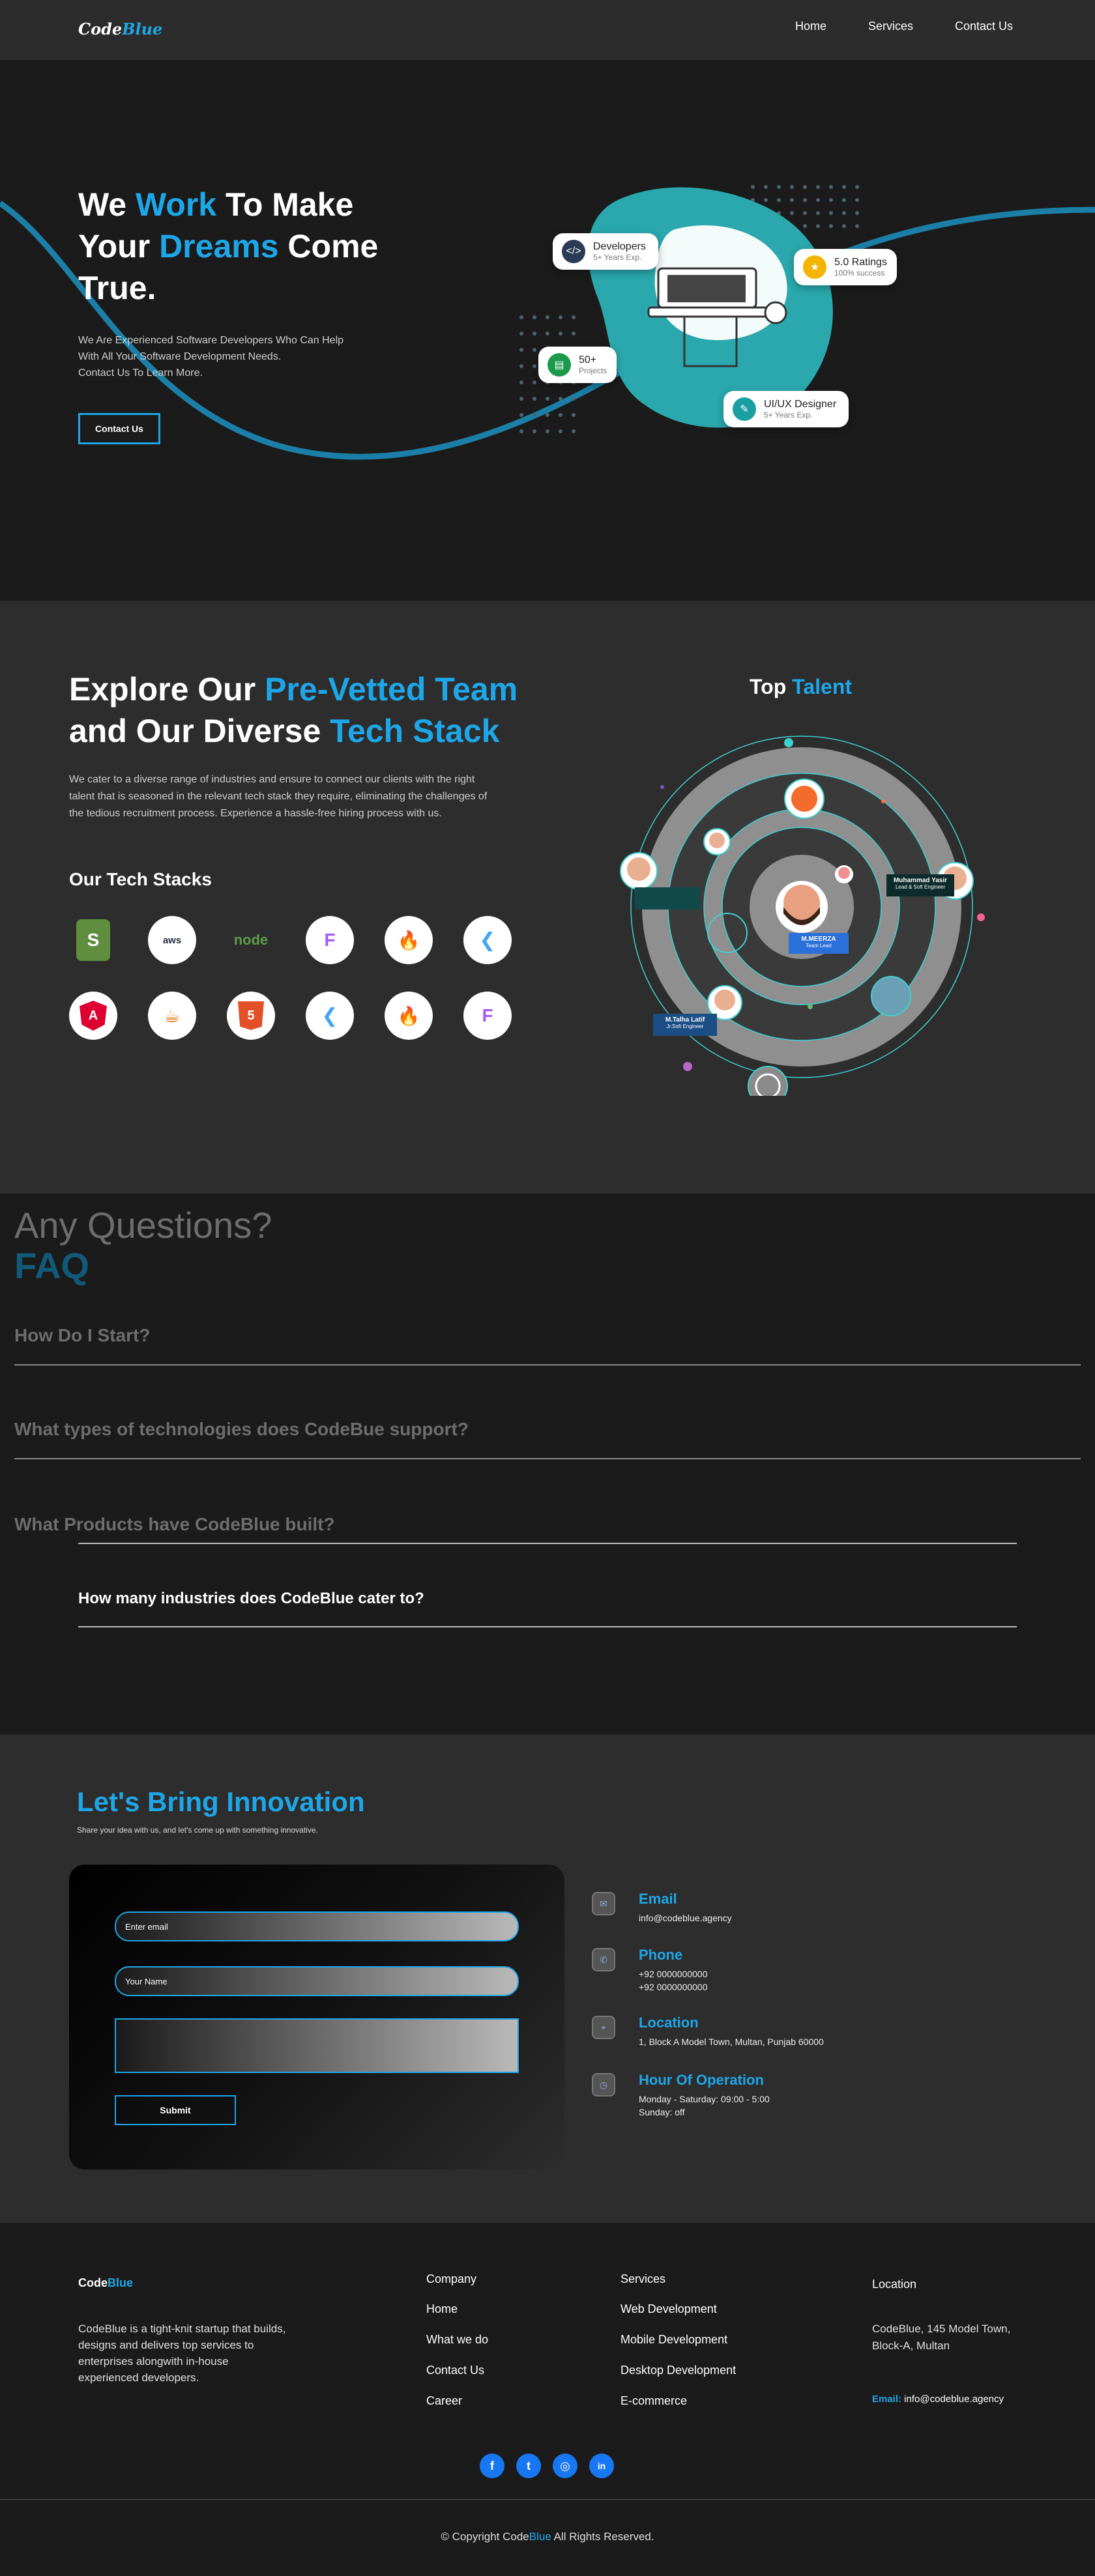 The image size is (1095, 2576). I want to click on node-icon: node, so click(251, 940).